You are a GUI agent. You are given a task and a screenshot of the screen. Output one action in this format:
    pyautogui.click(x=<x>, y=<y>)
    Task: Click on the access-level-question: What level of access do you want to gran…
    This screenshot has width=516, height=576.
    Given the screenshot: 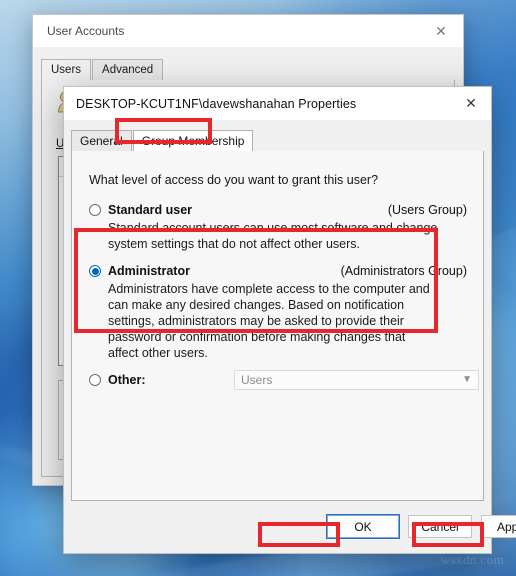 What is the action you would take?
    pyautogui.click(x=234, y=180)
    